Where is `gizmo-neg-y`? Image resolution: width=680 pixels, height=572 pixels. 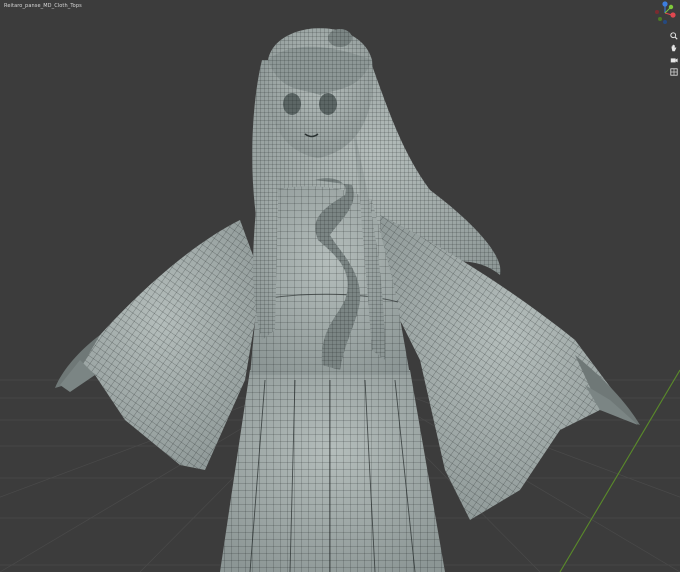
gizmo-neg-y is located at coordinates (660, 19).